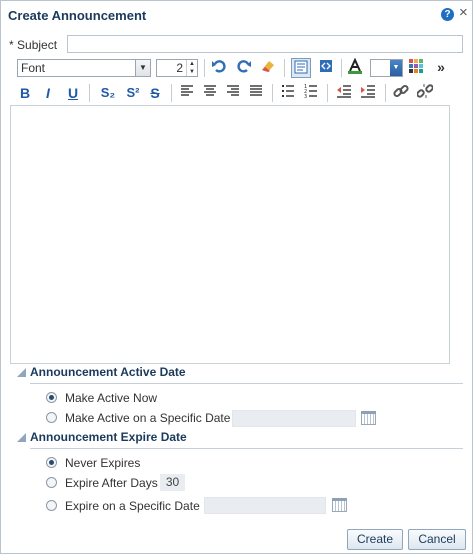 Image resolution: width=473 pixels, height=554 pixels. What do you see at coordinates (268, 68) in the screenshot?
I see `clear-format-icon` at bounding box center [268, 68].